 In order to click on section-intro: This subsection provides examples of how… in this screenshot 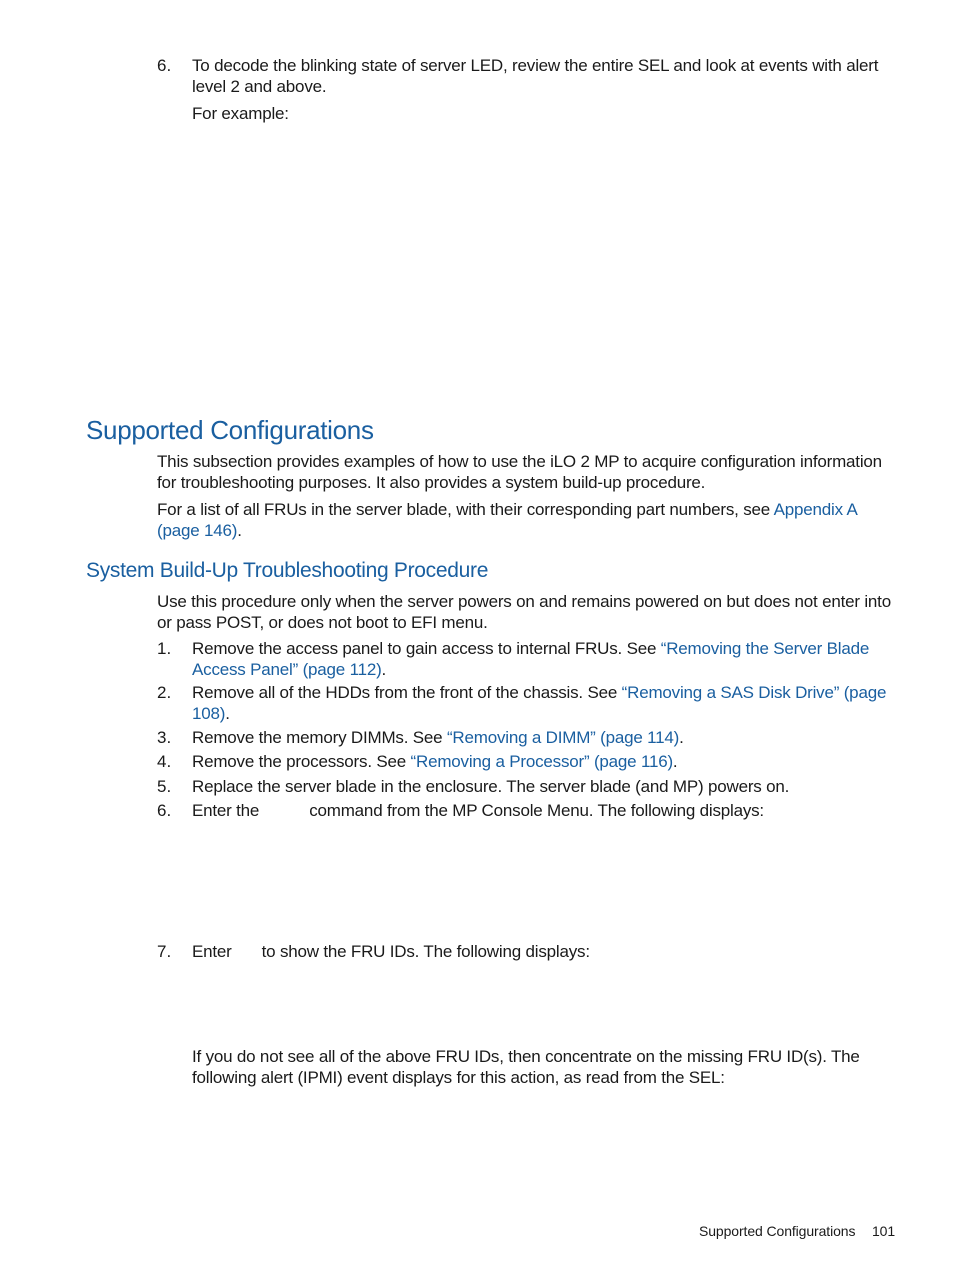, I will do `click(519, 472)`.